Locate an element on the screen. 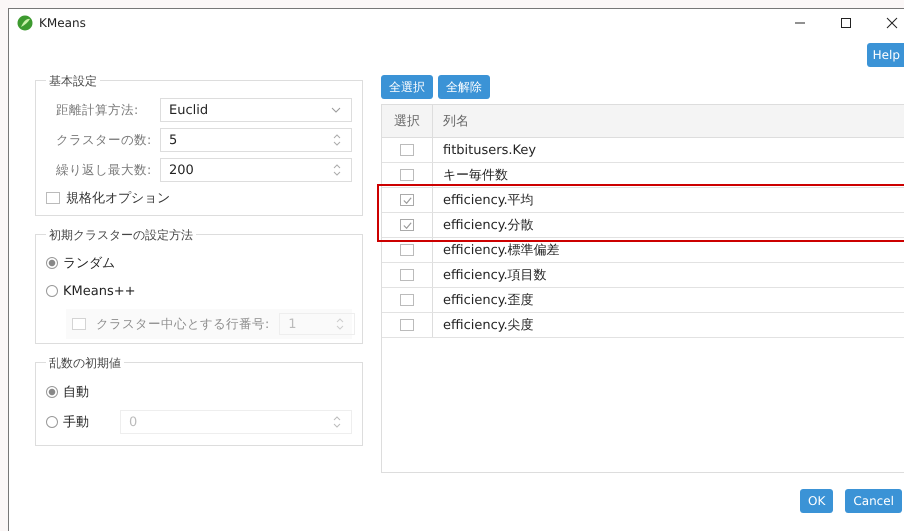 This screenshot has width=904, height=531. field-label: クラスターの数: is located at coordinates (103, 140).